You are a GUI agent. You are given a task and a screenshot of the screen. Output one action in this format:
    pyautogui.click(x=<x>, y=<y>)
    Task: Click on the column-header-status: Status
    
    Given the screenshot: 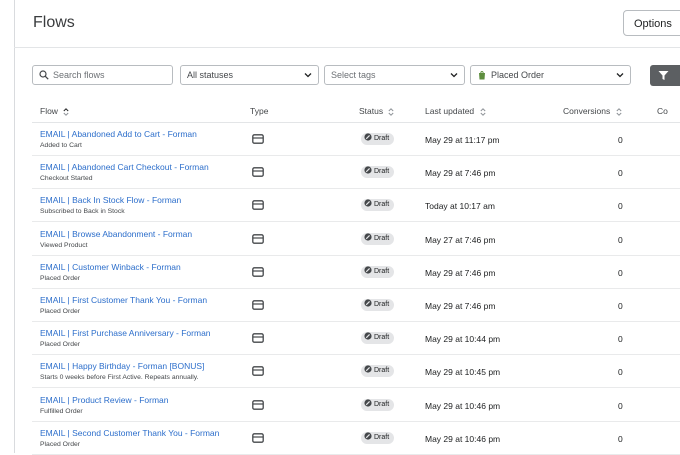 What is the action you would take?
    pyautogui.click(x=377, y=111)
    